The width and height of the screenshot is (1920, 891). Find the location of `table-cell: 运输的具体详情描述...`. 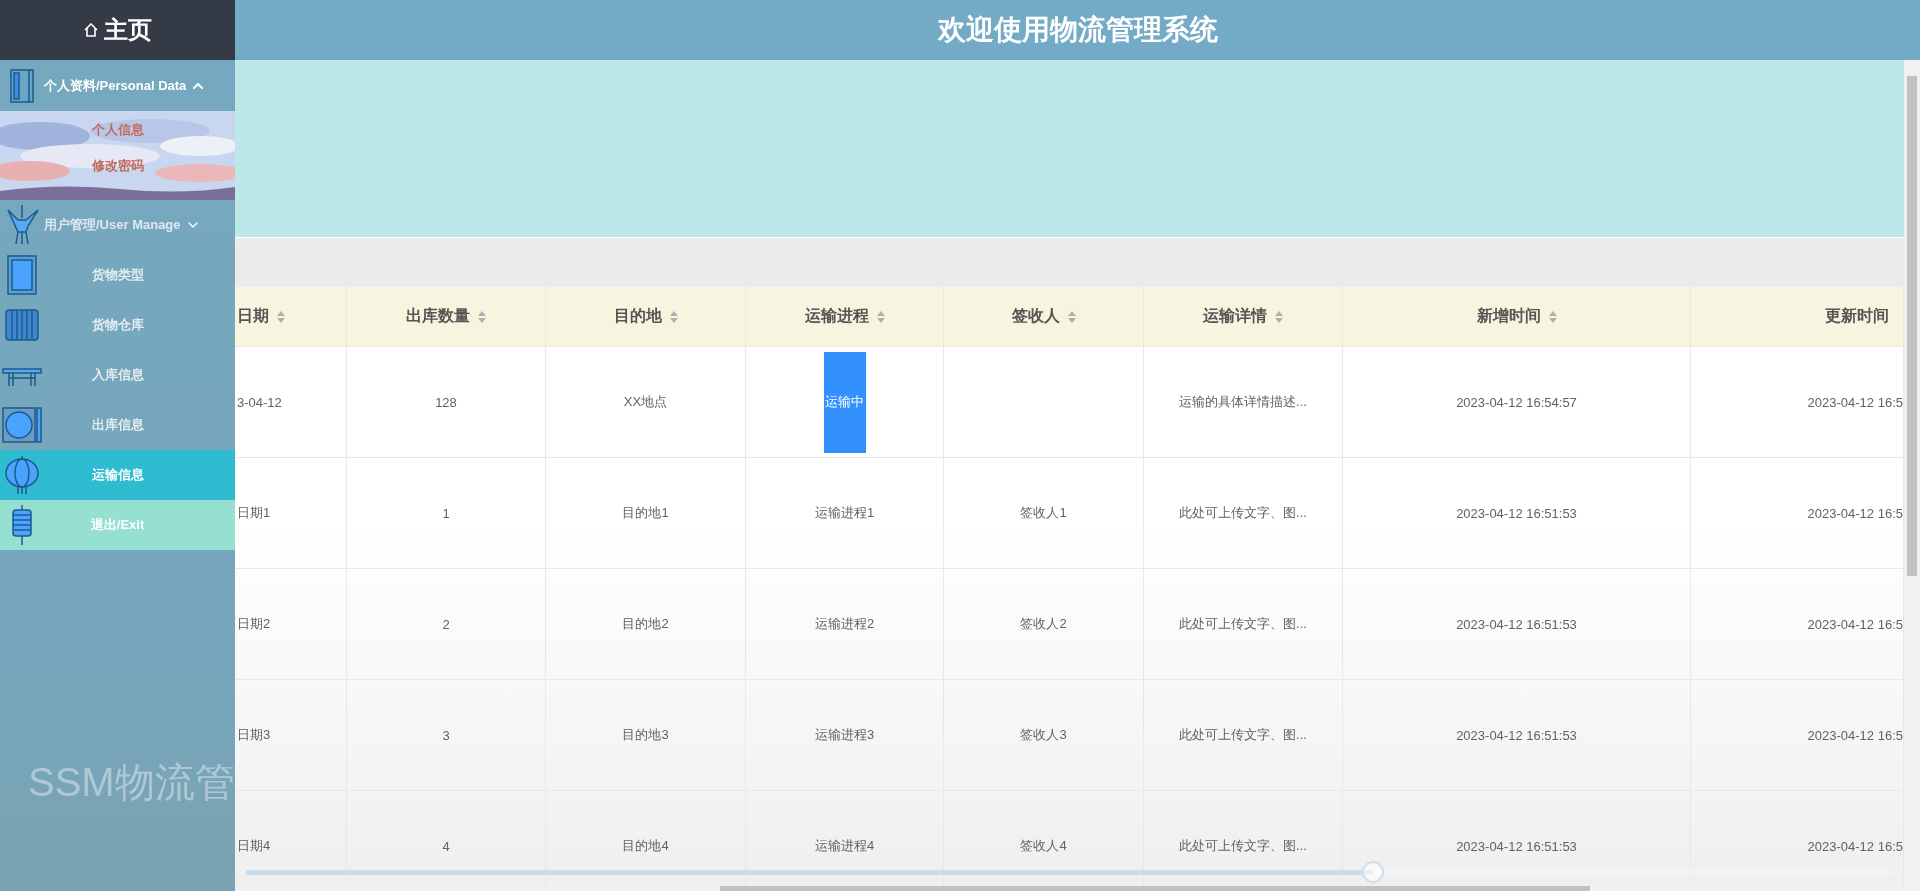

table-cell: 运输的具体详情描述... is located at coordinates (1243, 402).